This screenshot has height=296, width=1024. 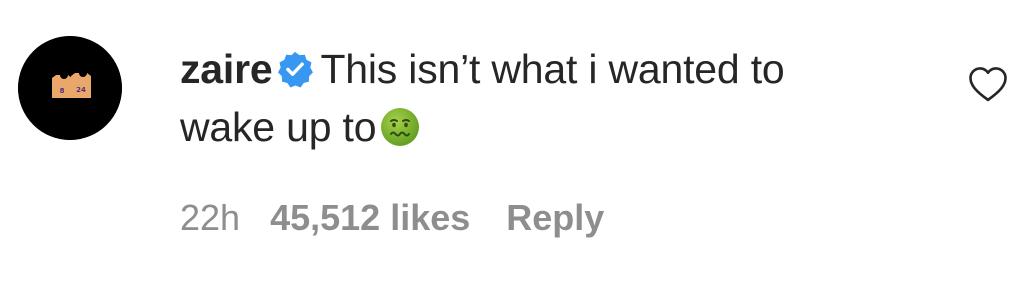 I want to click on jersey-icon: 24, so click(x=81, y=85).